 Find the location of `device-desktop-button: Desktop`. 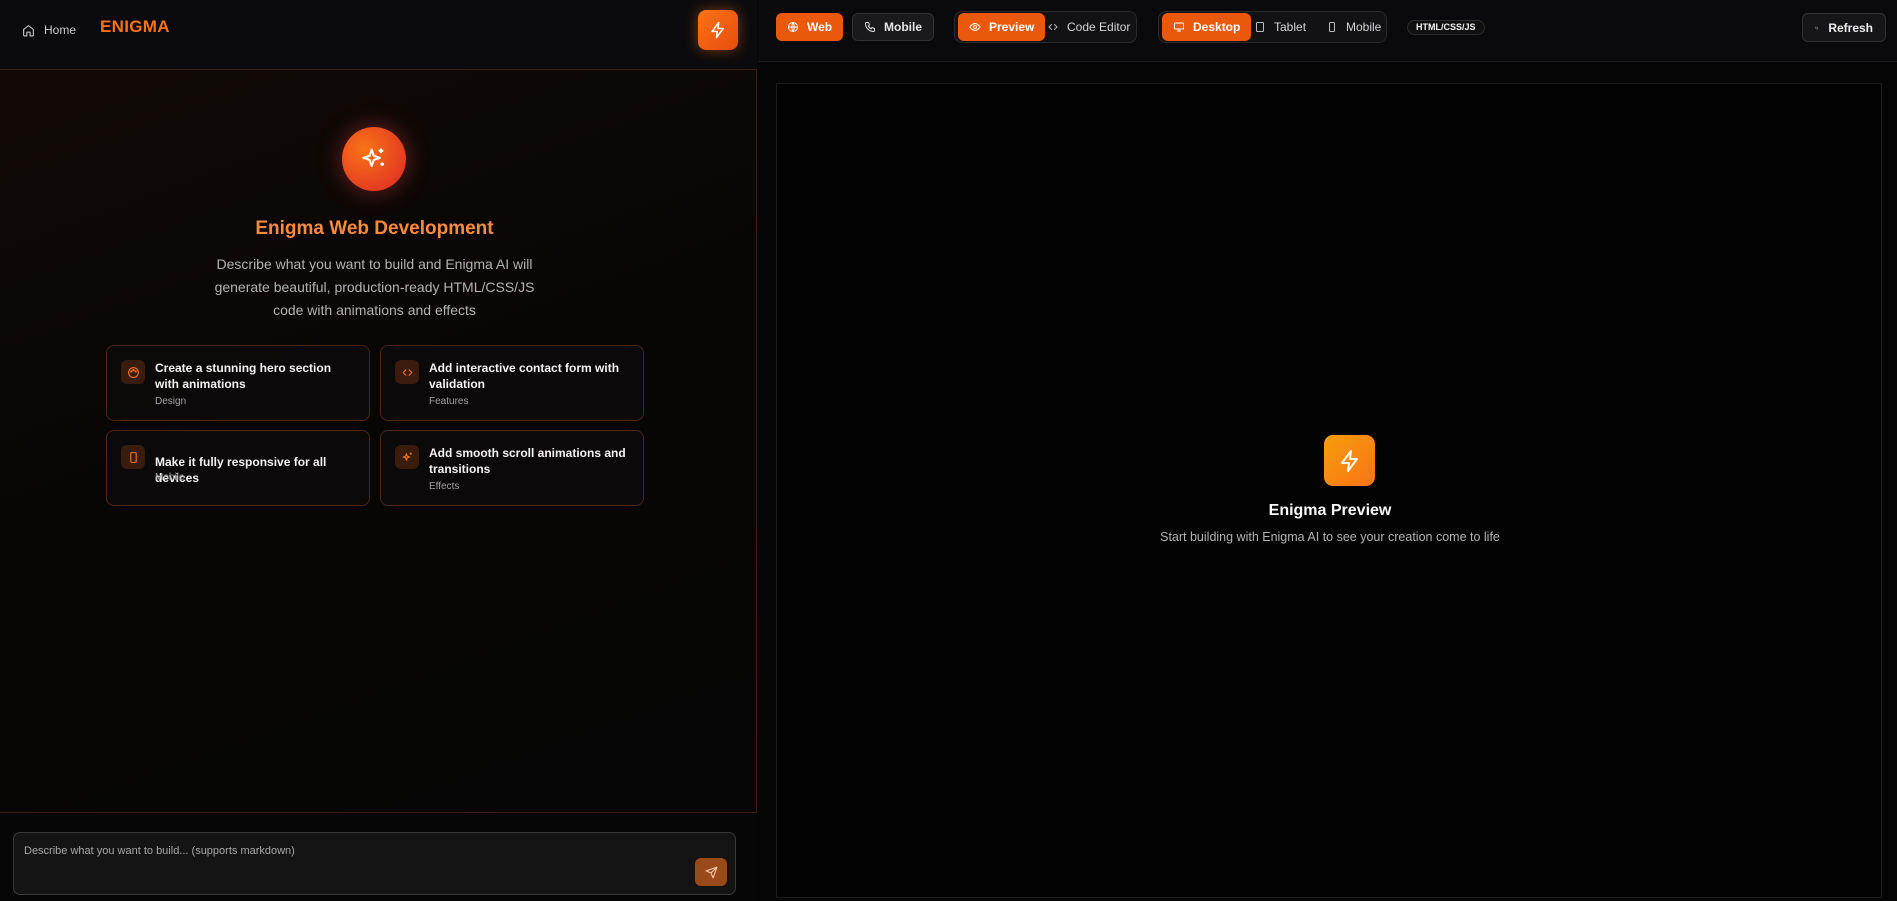

device-desktop-button: Desktop is located at coordinates (1207, 27).